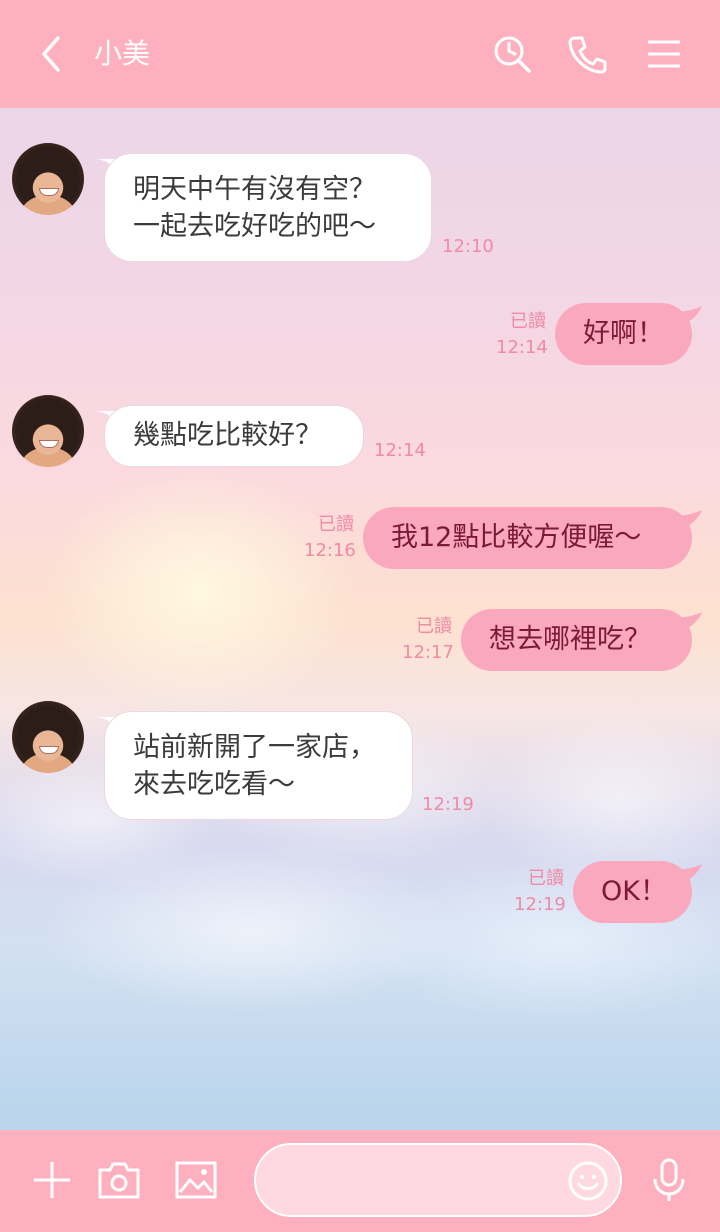 The height and width of the screenshot is (1232, 720). What do you see at coordinates (512, 54) in the screenshot?
I see `search-icon` at bounding box center [512, 54].